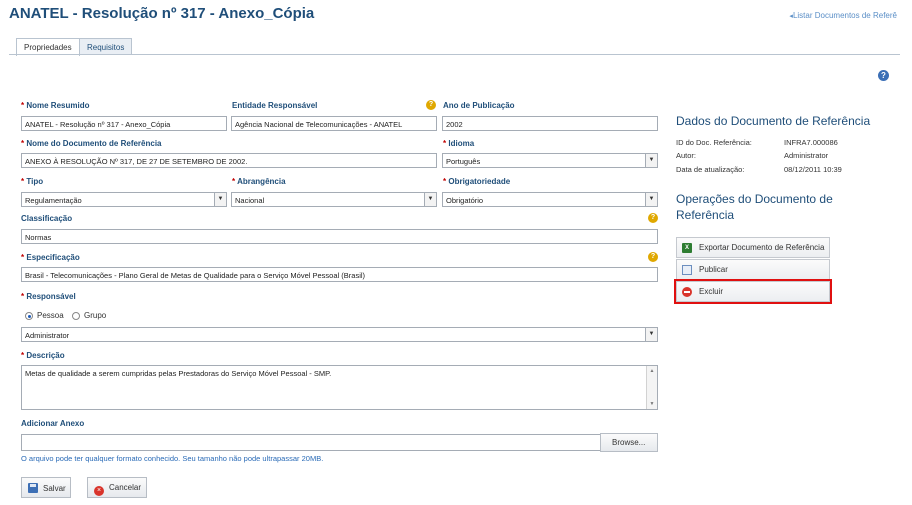 The width and height of the screenshot is (912, 505). Describe the element at coordinates (162, 13) in the screenshot. I see `page-title: ANATEL - Resolução nº 317 - Anexo_Cópia` at that location.